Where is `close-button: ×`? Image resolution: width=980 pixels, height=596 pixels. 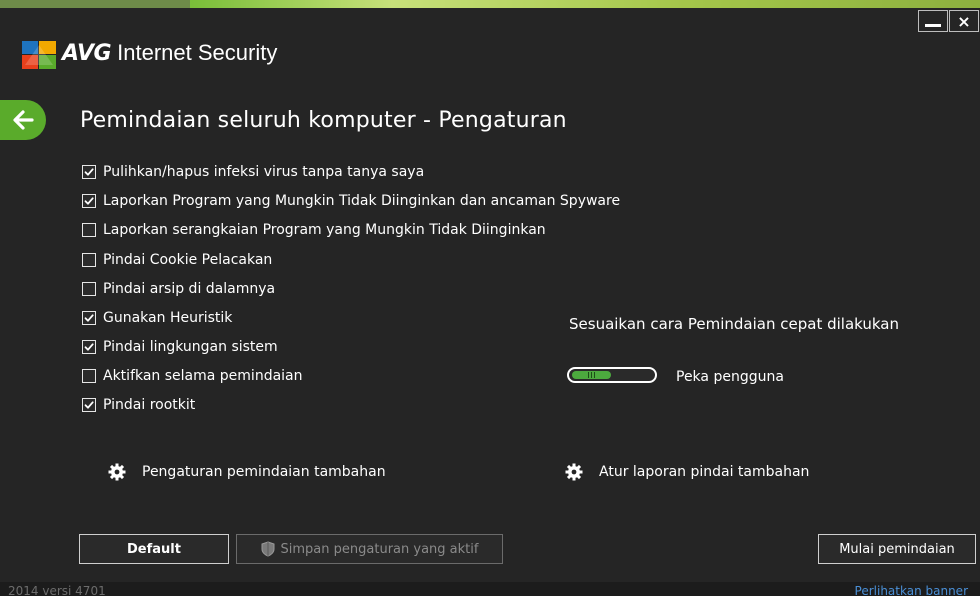 close-button: × is located at coordinates (964, 21).